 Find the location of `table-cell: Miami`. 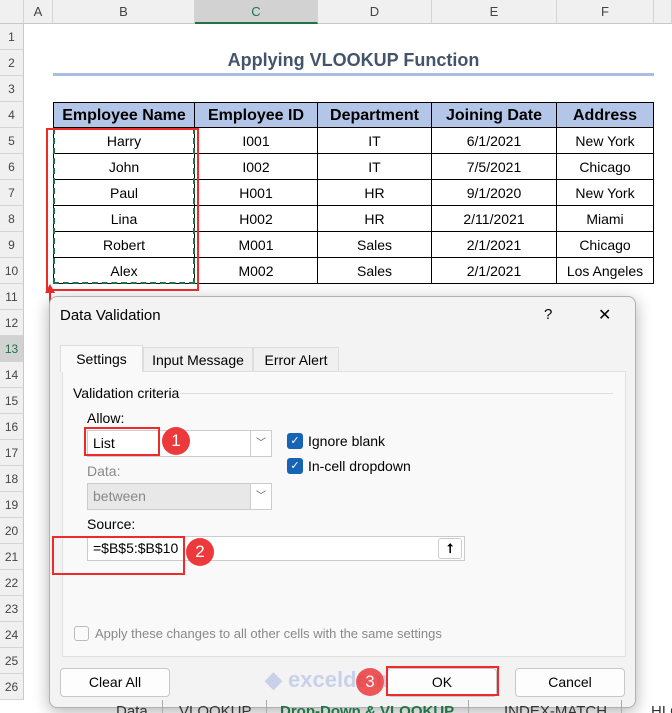

table-cell: Miami is located at coordinates (605, 219).